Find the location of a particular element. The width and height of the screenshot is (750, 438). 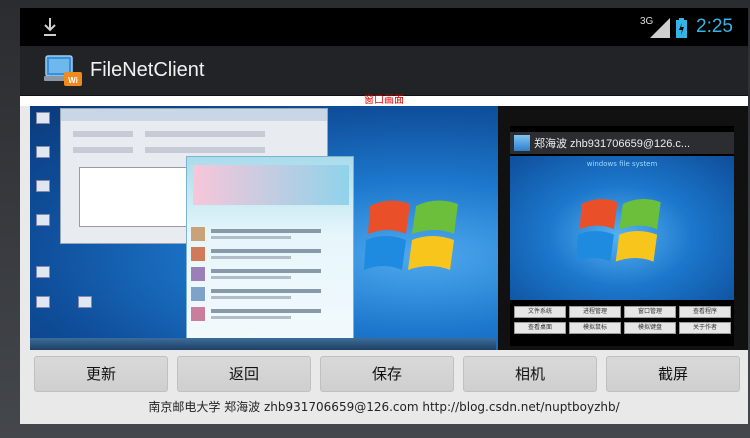

back-button: 返回 is located at coordinates (244, 374).